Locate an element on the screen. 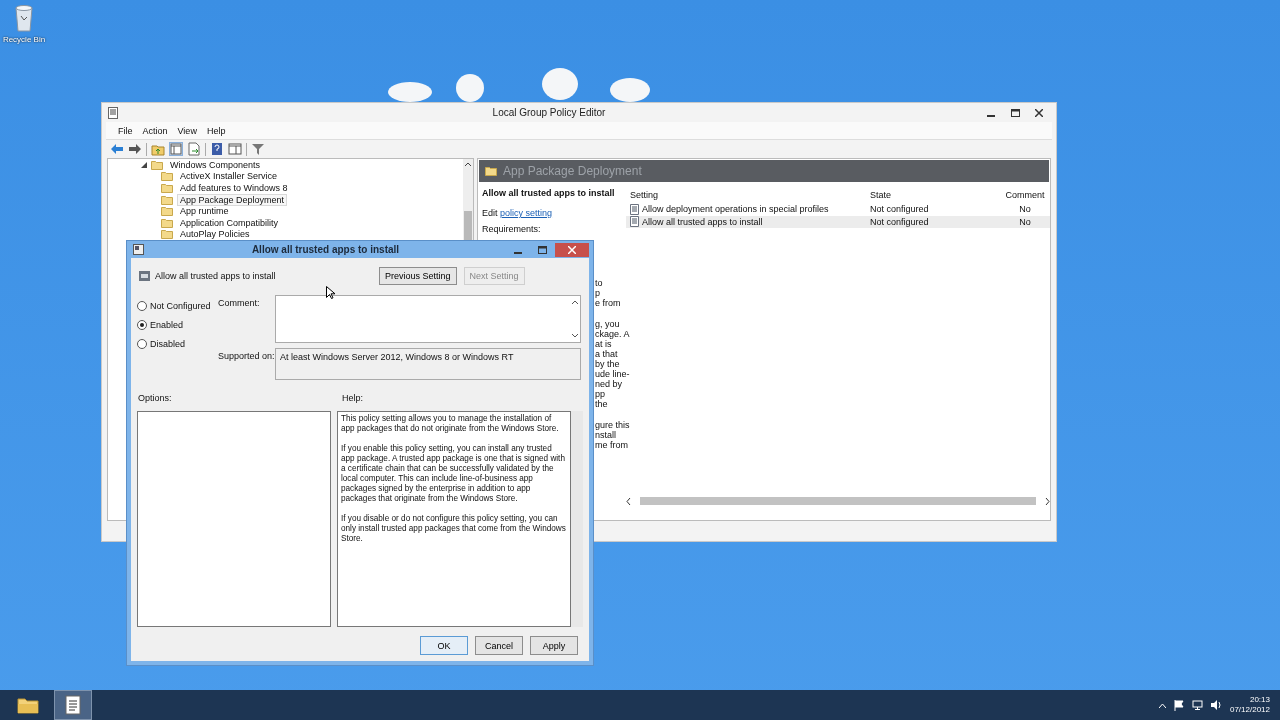 Image resolution: width=1280 pixels, height=720 pixels. comment-field is located at coordinates (428, 319).